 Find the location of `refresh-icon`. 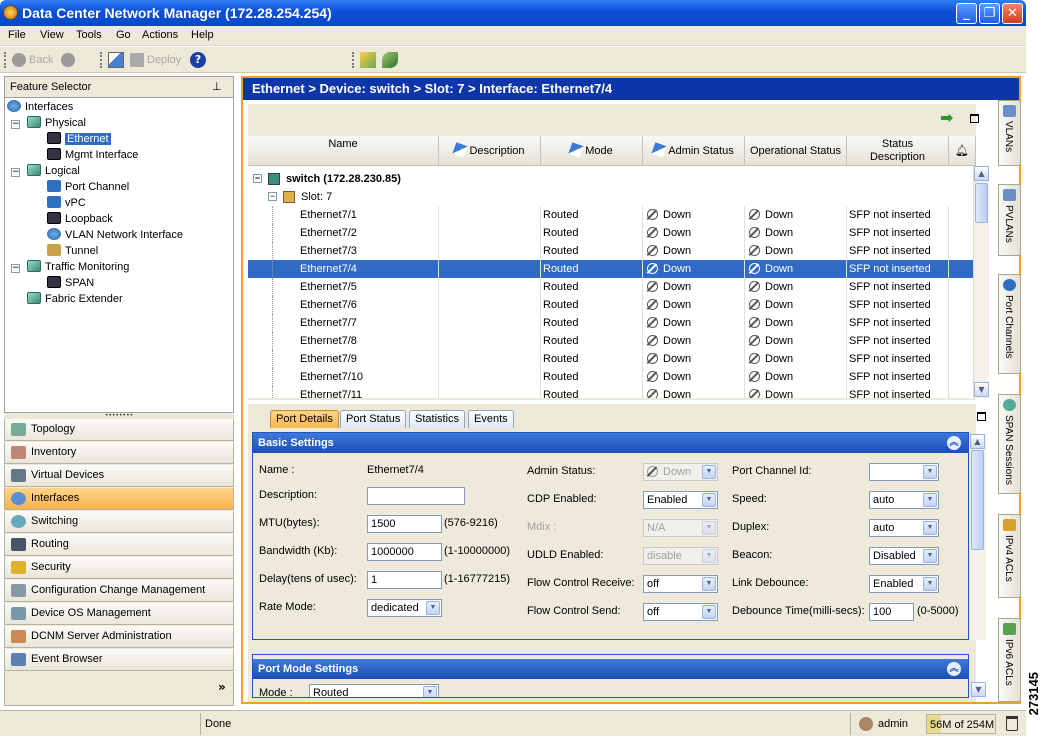

refresh-icon is located at coordinates (368, 60).